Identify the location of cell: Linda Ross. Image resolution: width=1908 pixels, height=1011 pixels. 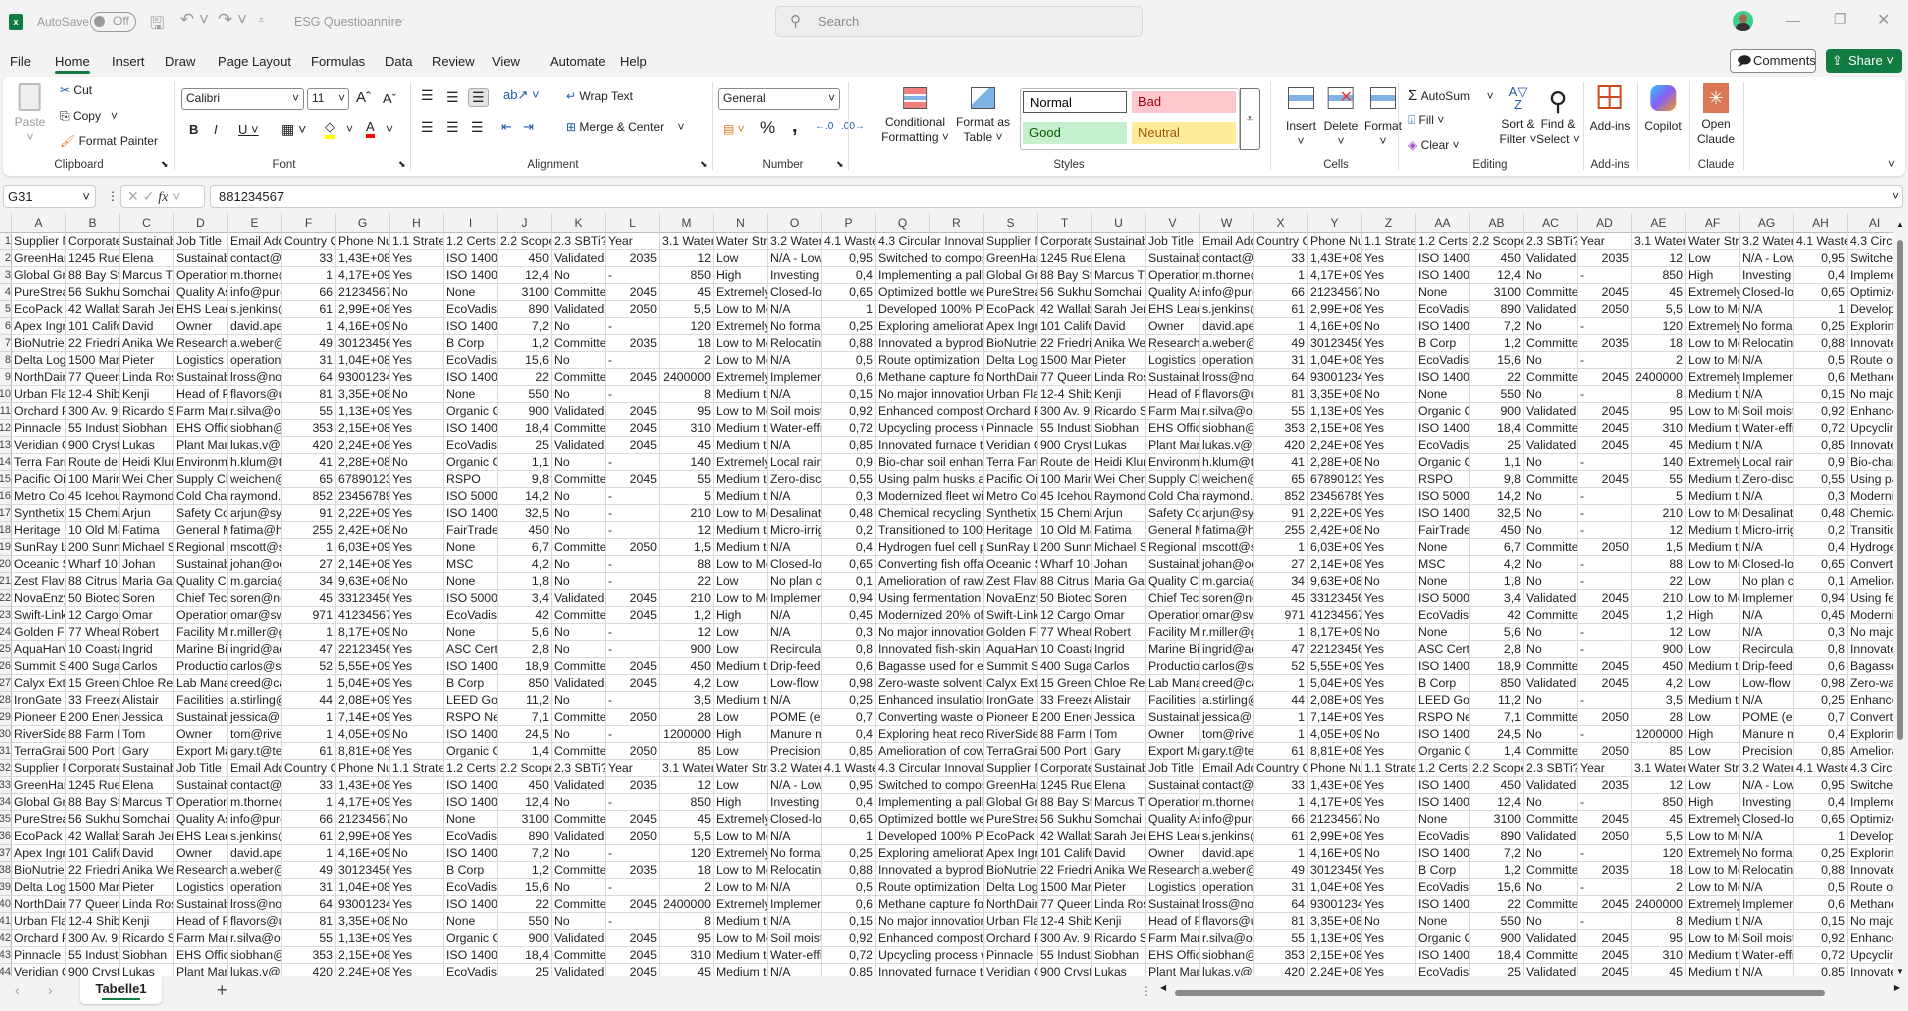
(1119, 377).